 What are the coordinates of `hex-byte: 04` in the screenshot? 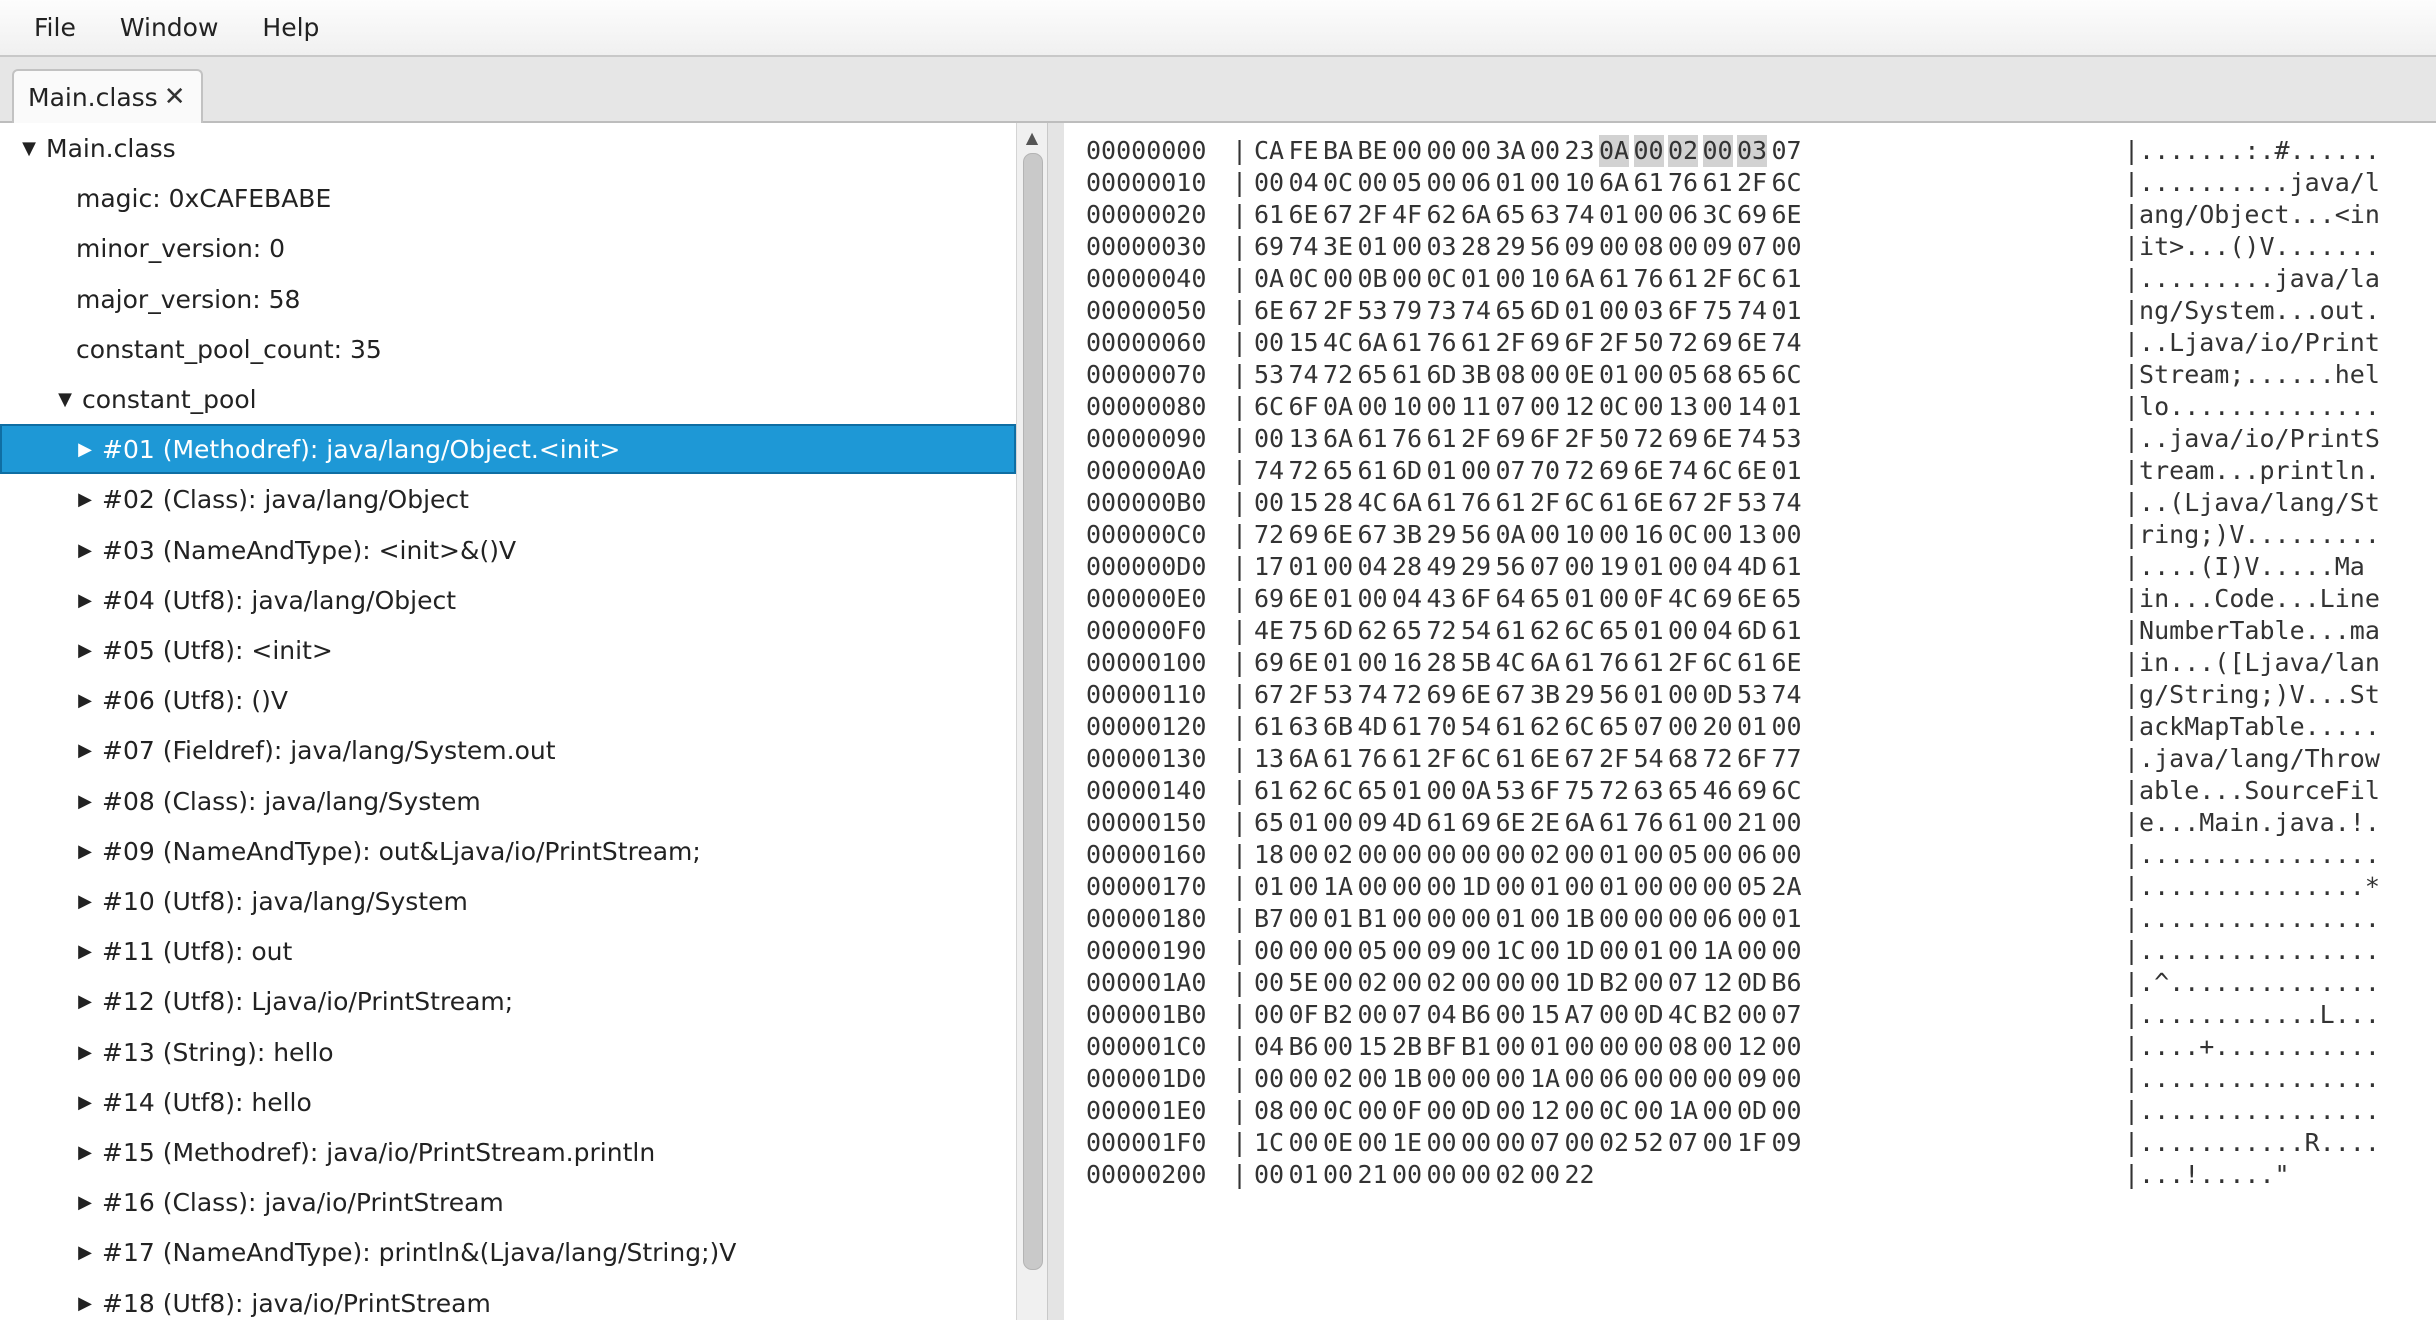 It's located at (1442, 1015).